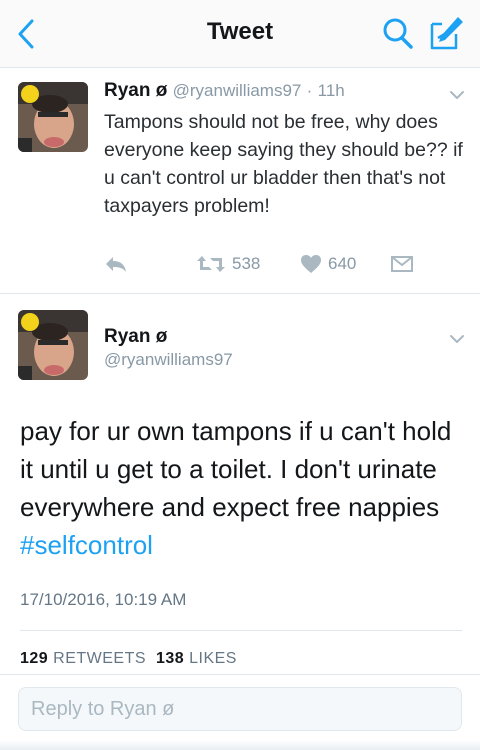  What do you see at coordinates (211, 264) in the screenshot?
I see `retweet-icon` at bounding box center [211, 264].